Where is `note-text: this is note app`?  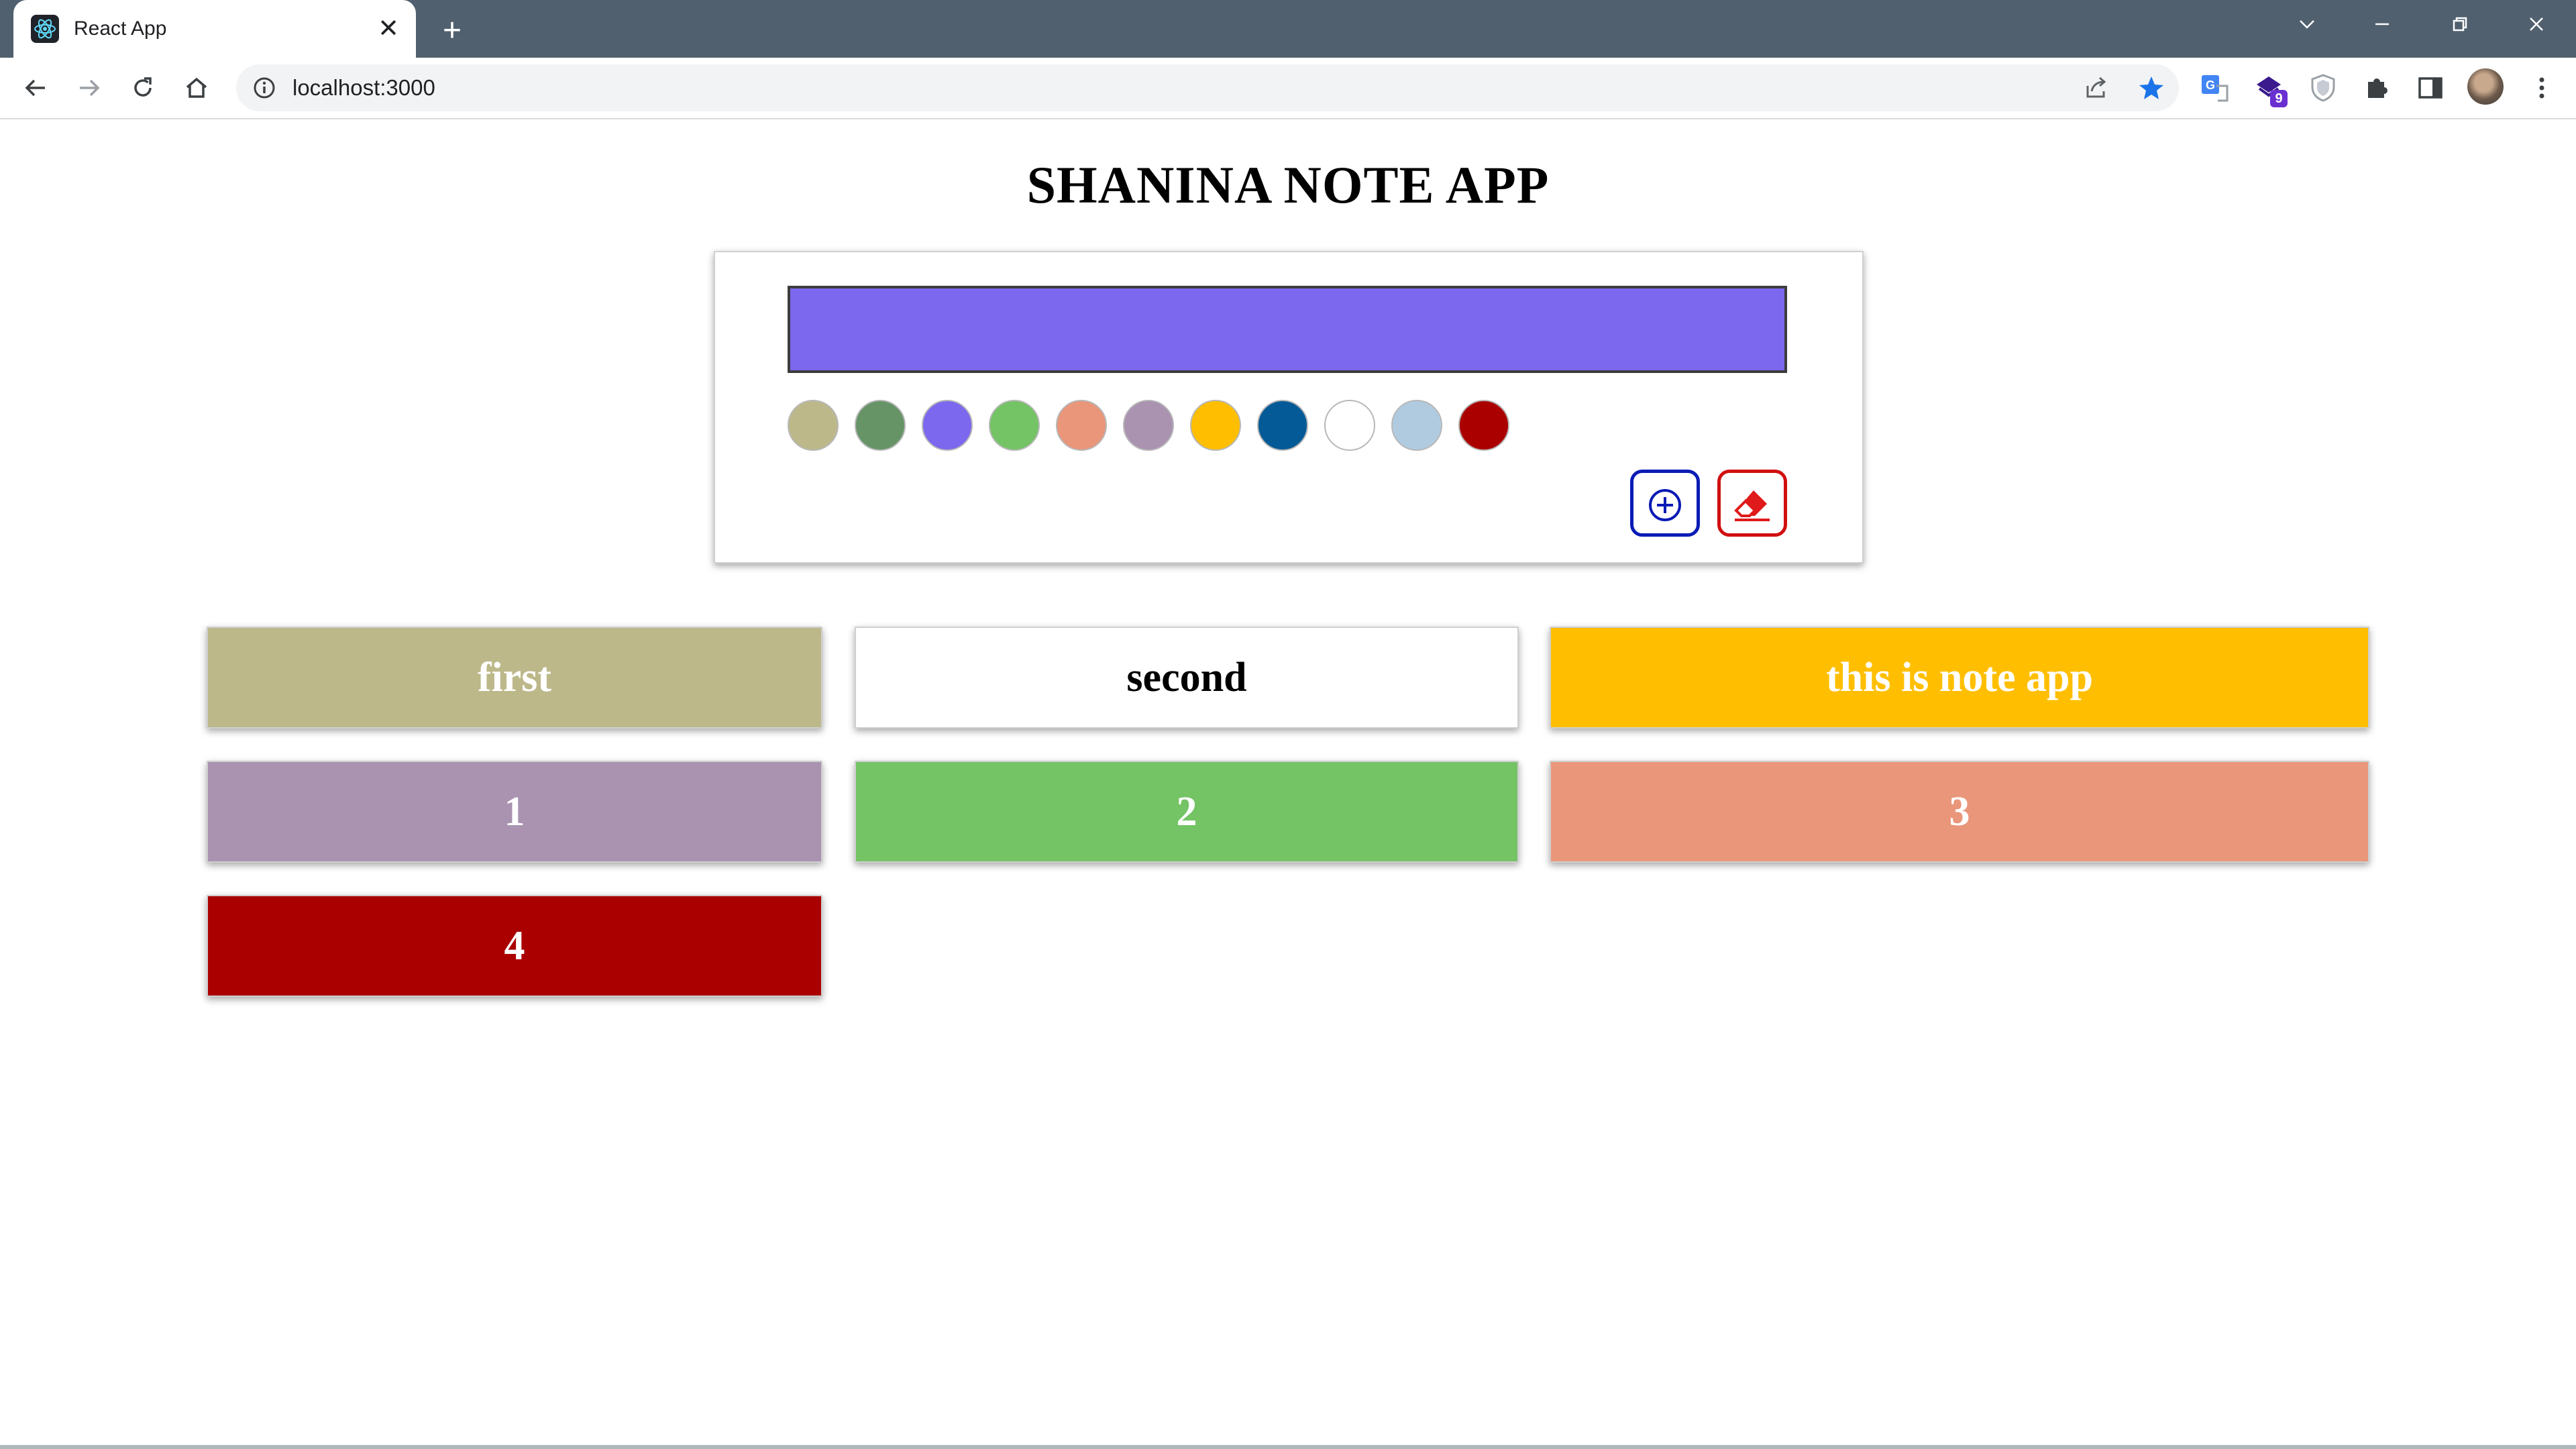 note-text: this is note app is located at coordinates (1959, 677).